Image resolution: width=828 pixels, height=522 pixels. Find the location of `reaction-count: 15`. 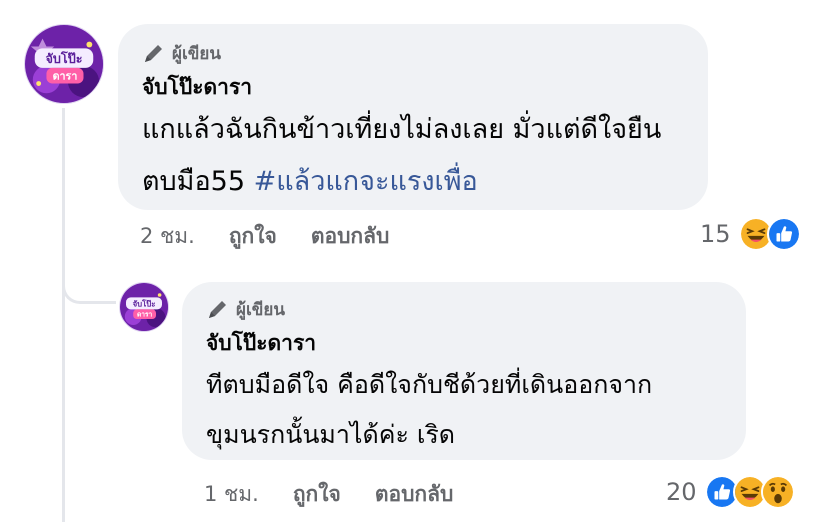

reaction-count: 15 is located at coordinates (715, 234).